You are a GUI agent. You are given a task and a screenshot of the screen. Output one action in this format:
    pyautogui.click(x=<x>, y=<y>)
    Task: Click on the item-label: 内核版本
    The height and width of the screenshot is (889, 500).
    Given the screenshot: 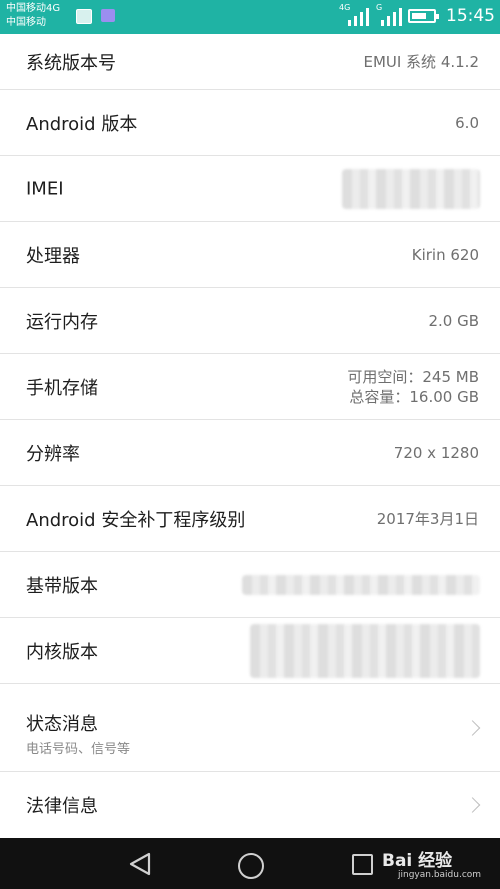 What is the action you would take?
    pyautogui.click(x=62, y=652)
    